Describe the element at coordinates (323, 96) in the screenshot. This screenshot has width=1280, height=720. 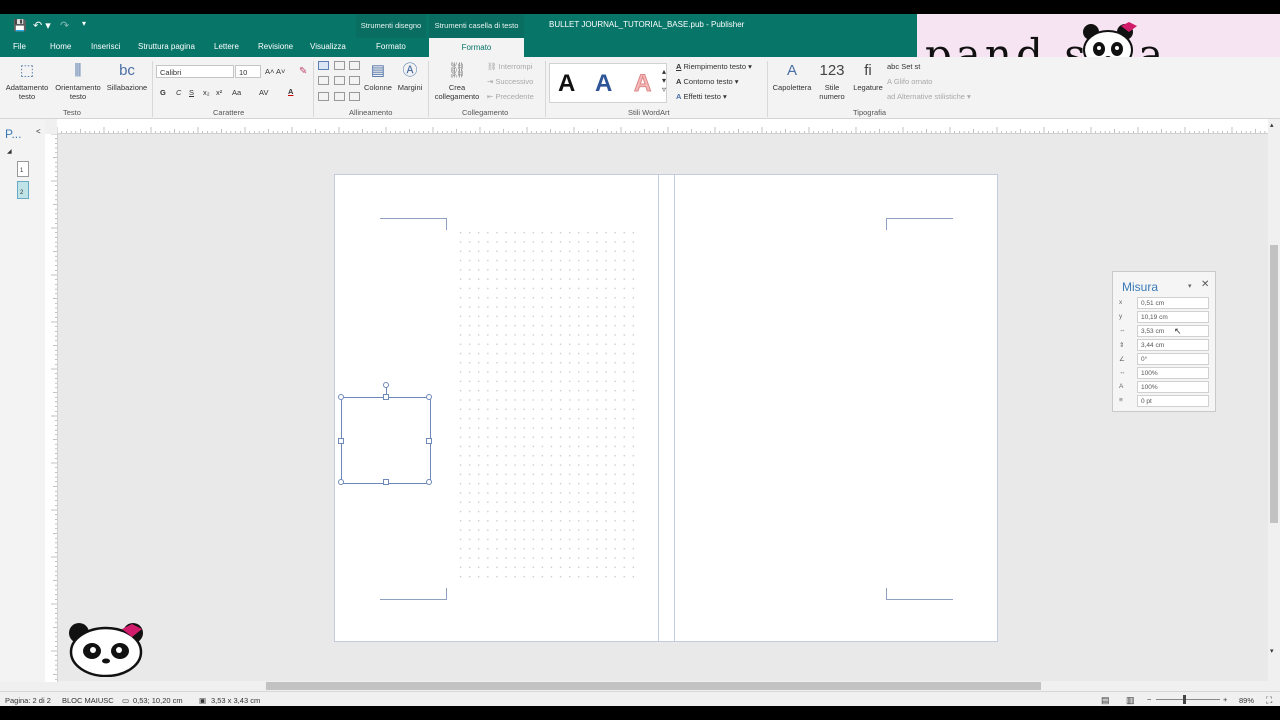
I see `align-bottom-left-button` at that location.